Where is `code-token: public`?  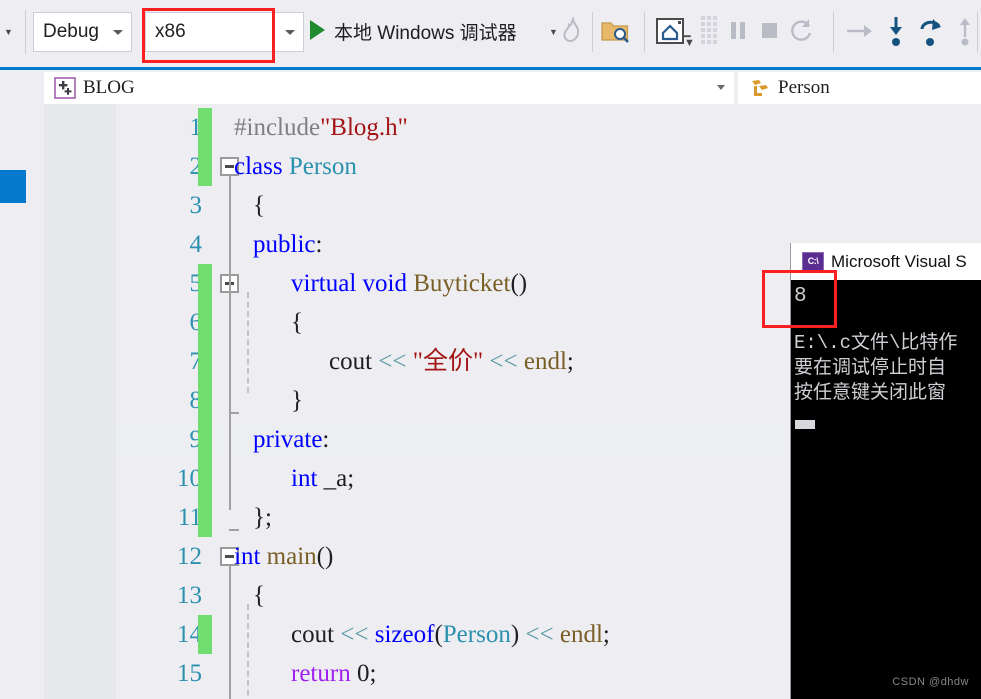
code-token: public is located at coordinates (284, 244).